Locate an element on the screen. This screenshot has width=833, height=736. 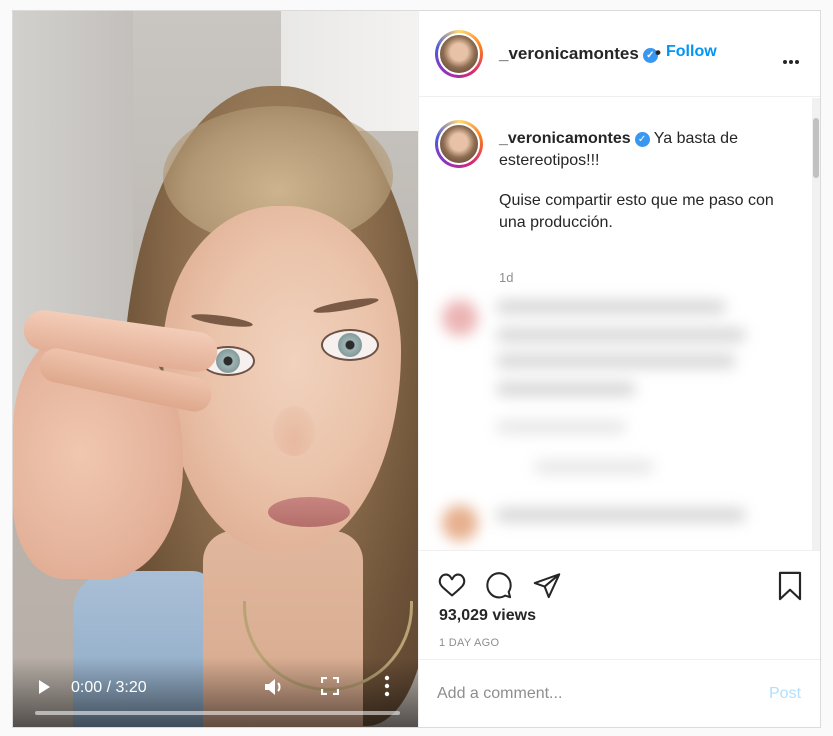
more-options-icon is located at coordinates (793, 57).